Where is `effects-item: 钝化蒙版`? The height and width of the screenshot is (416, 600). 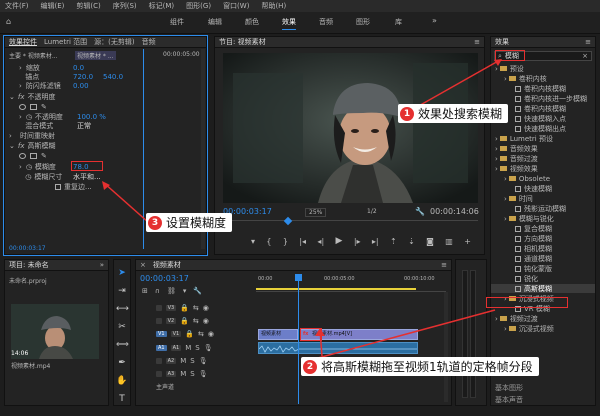 effects-item: 钝化蒙版 is located at coordinates (521, 268).